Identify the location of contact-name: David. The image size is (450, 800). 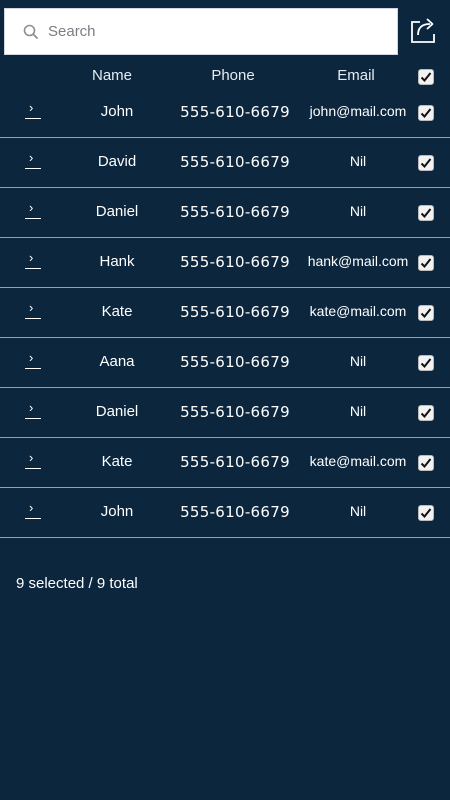
(117, 161).